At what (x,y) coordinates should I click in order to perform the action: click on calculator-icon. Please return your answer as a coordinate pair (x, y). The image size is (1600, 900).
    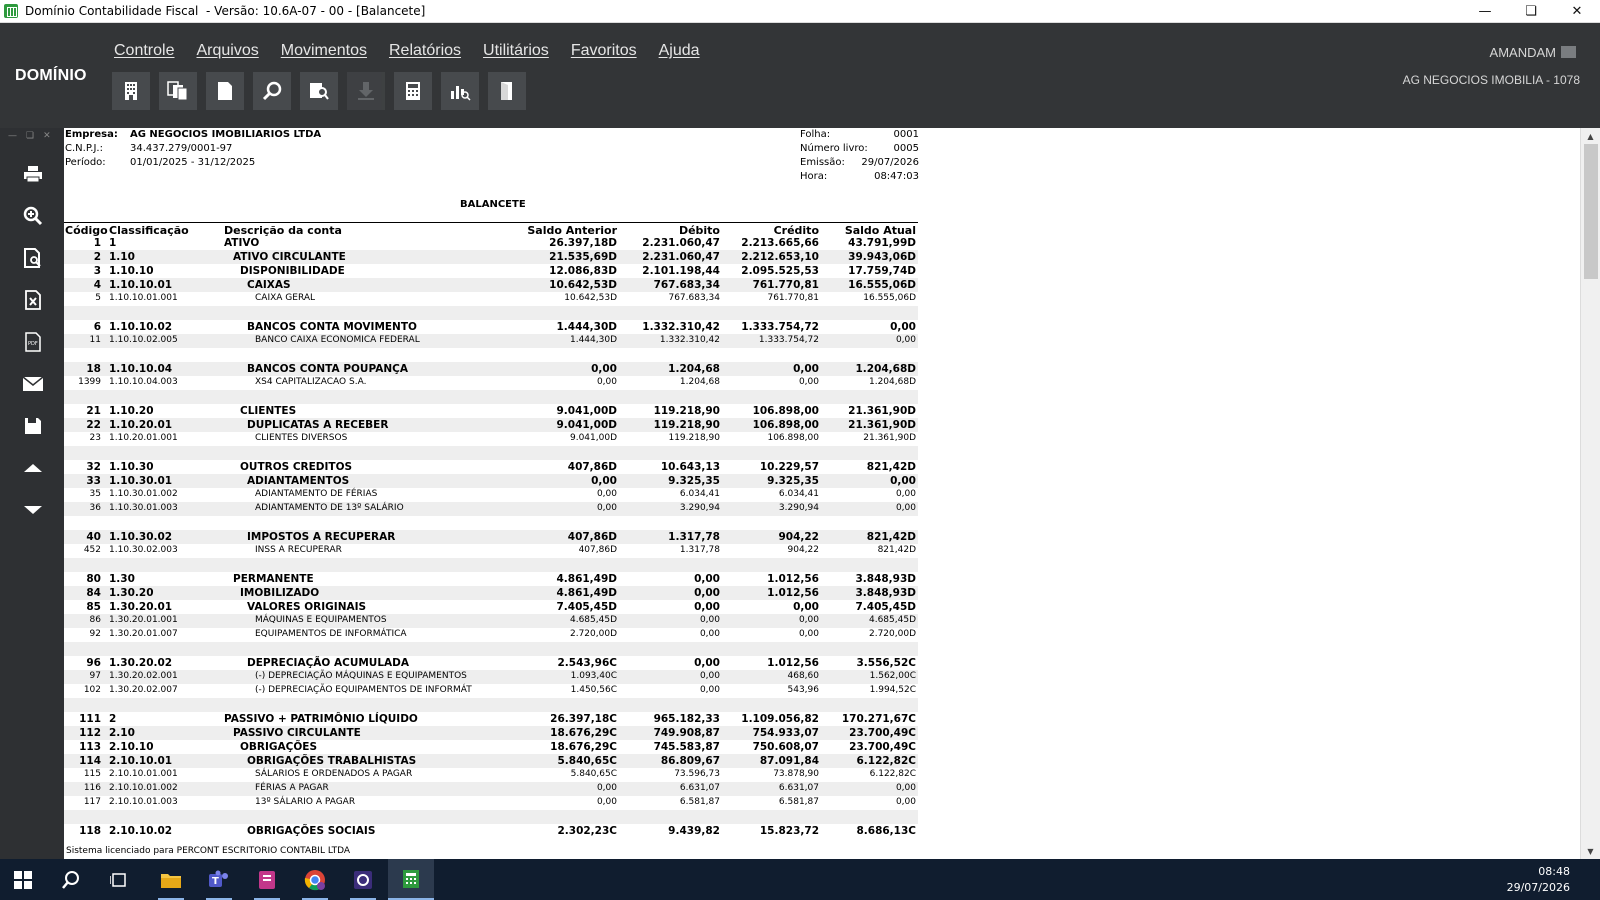
    Looking at the image, I should click on (413, 91).